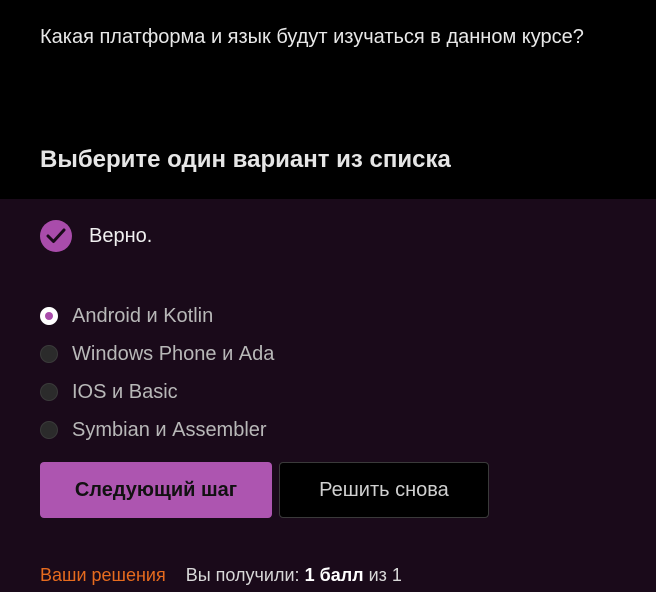 This screenshot has height=592, width=656. Describe the element at coordinates (143, 315) in the screenshot. I see `option-label: Android и Kotlin` at that location.